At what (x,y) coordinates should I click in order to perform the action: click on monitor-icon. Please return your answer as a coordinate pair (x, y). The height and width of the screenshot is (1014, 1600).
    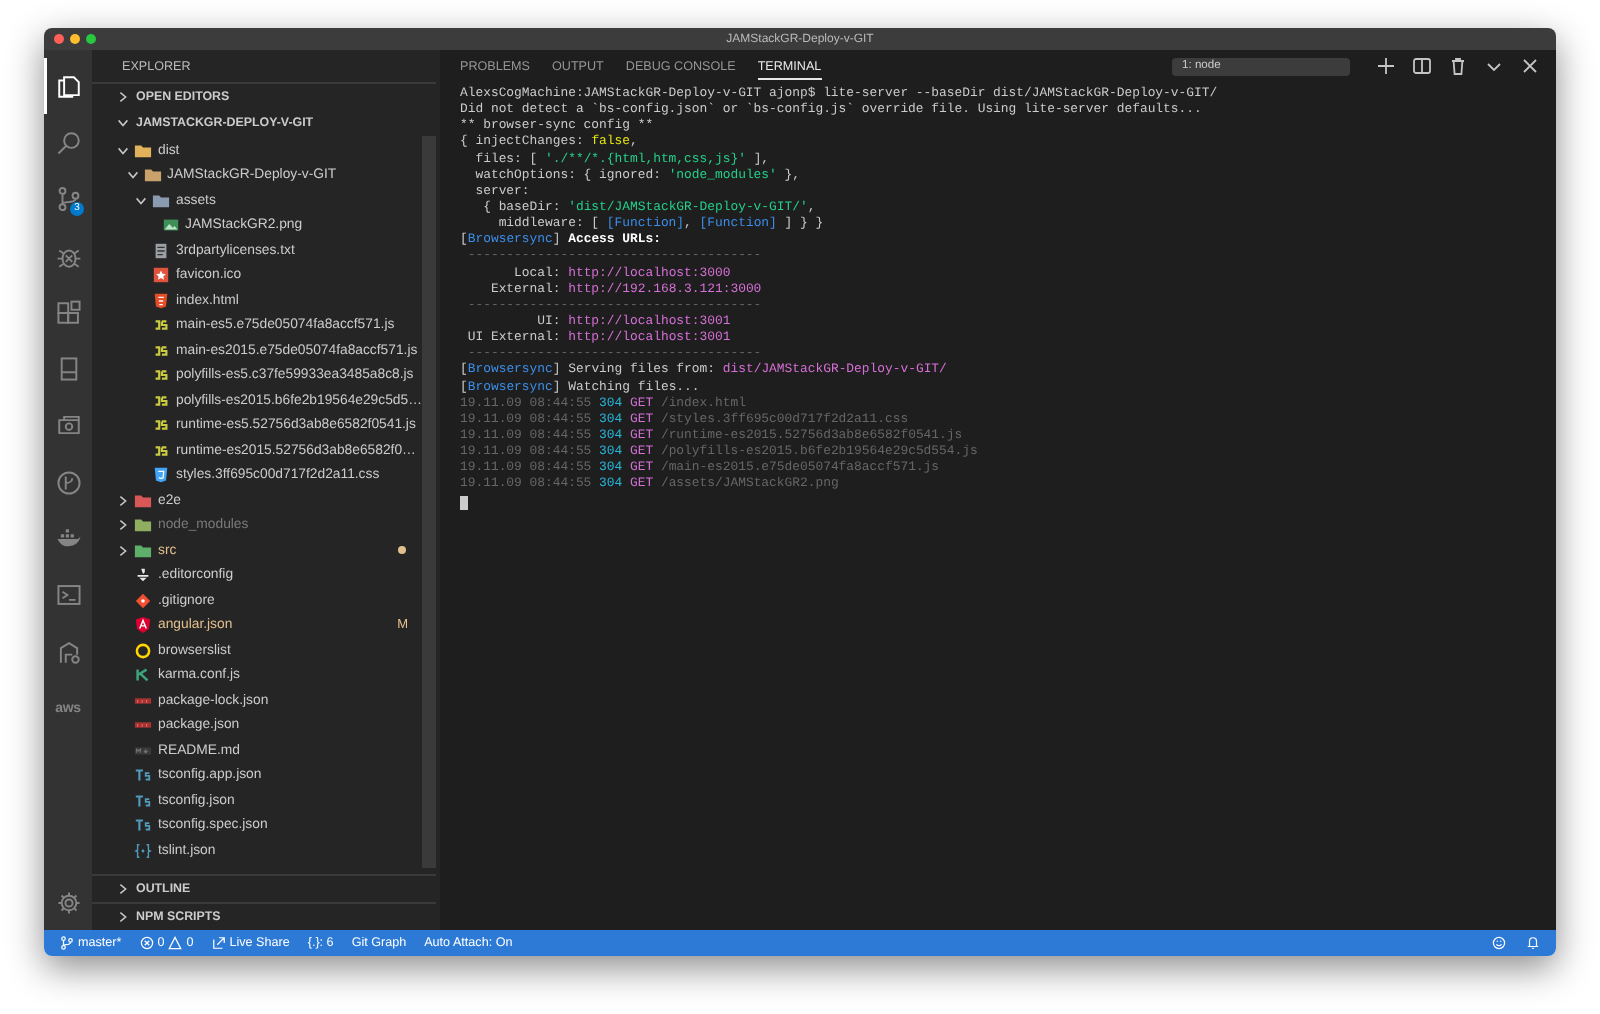
    Looking at the image, I should click on (68, 425).